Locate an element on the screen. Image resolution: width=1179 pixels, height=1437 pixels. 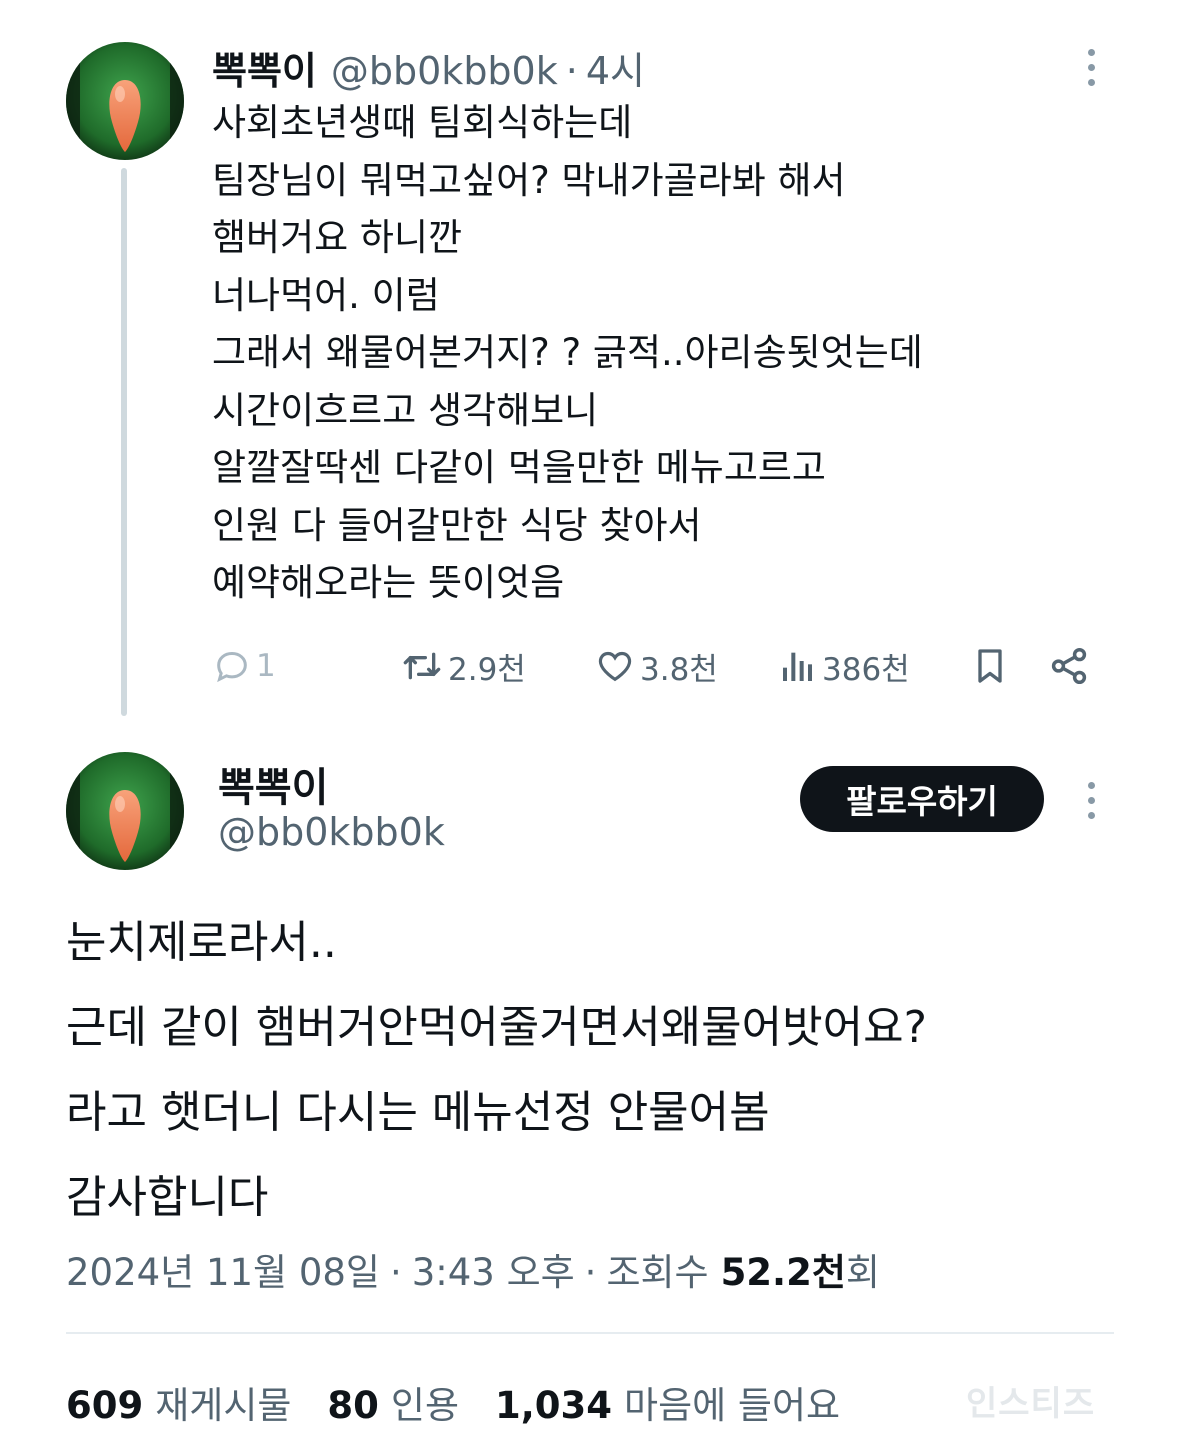
retweet-button: 2.9천 is located at coordinates (463, 666).